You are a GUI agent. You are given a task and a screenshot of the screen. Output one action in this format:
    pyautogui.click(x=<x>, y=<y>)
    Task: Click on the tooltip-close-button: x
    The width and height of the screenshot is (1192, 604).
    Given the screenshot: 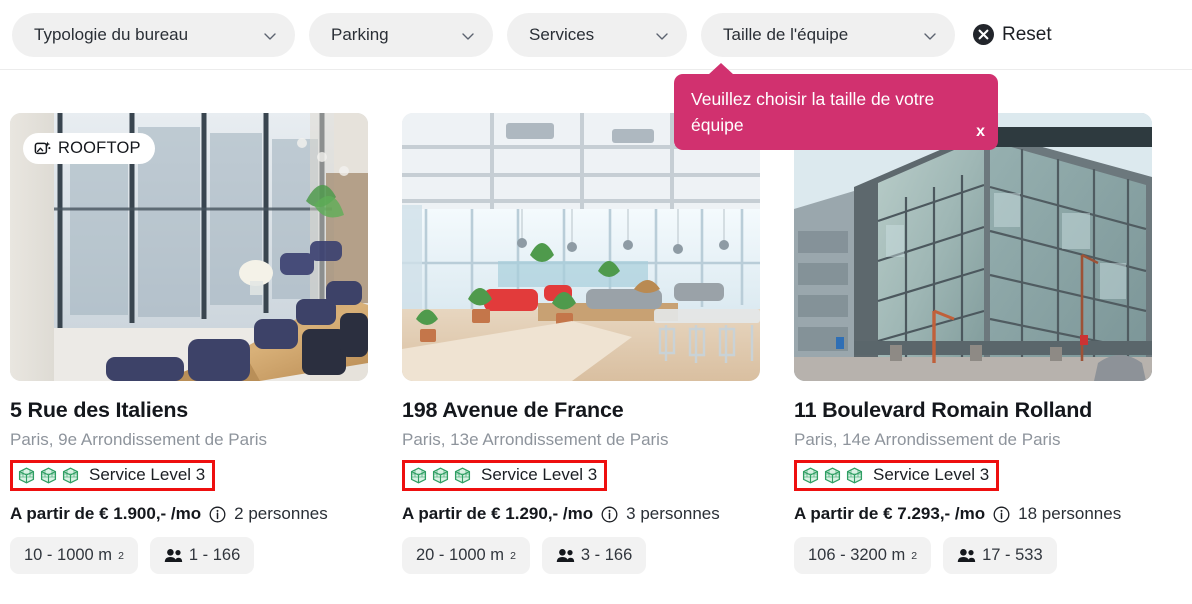 What is the action you would take?
    pyautogui.click(x=980, y=132)
    